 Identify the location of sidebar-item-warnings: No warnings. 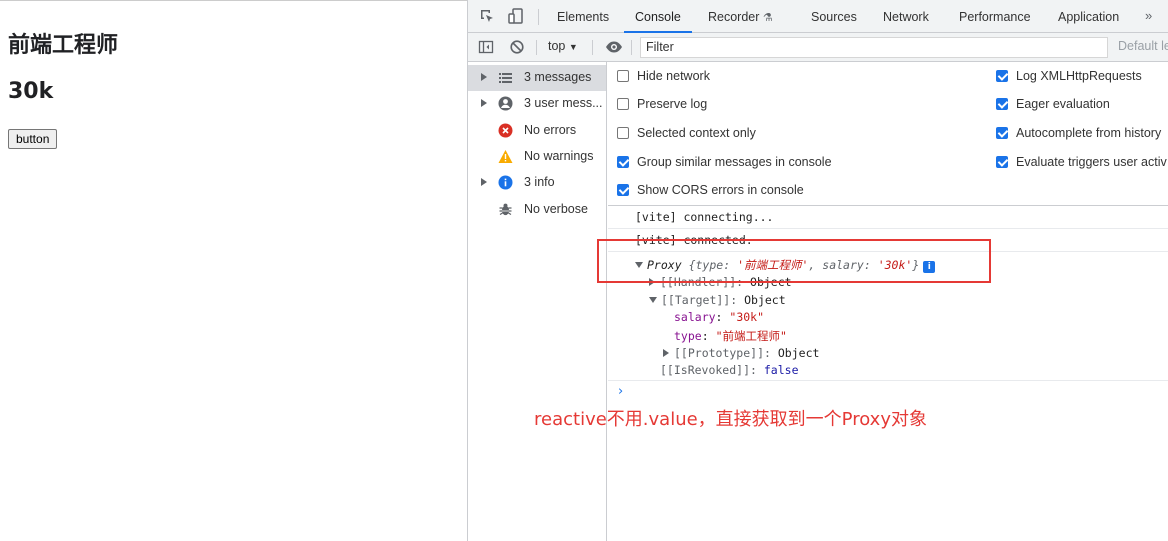
(537, 157).